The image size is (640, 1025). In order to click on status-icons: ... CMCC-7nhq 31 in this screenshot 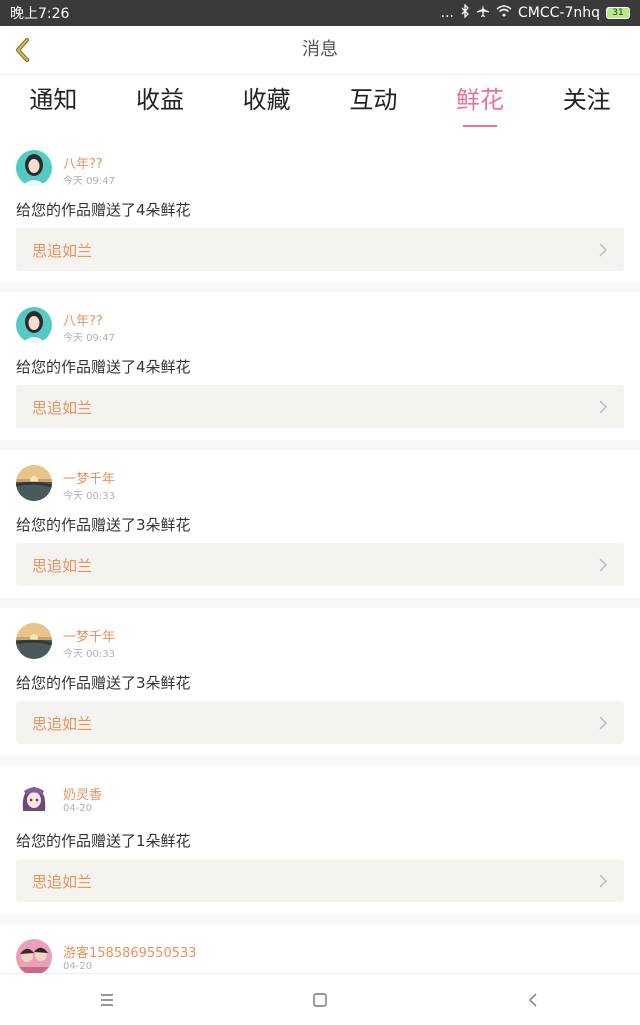, I will do `click(535, 12)`.